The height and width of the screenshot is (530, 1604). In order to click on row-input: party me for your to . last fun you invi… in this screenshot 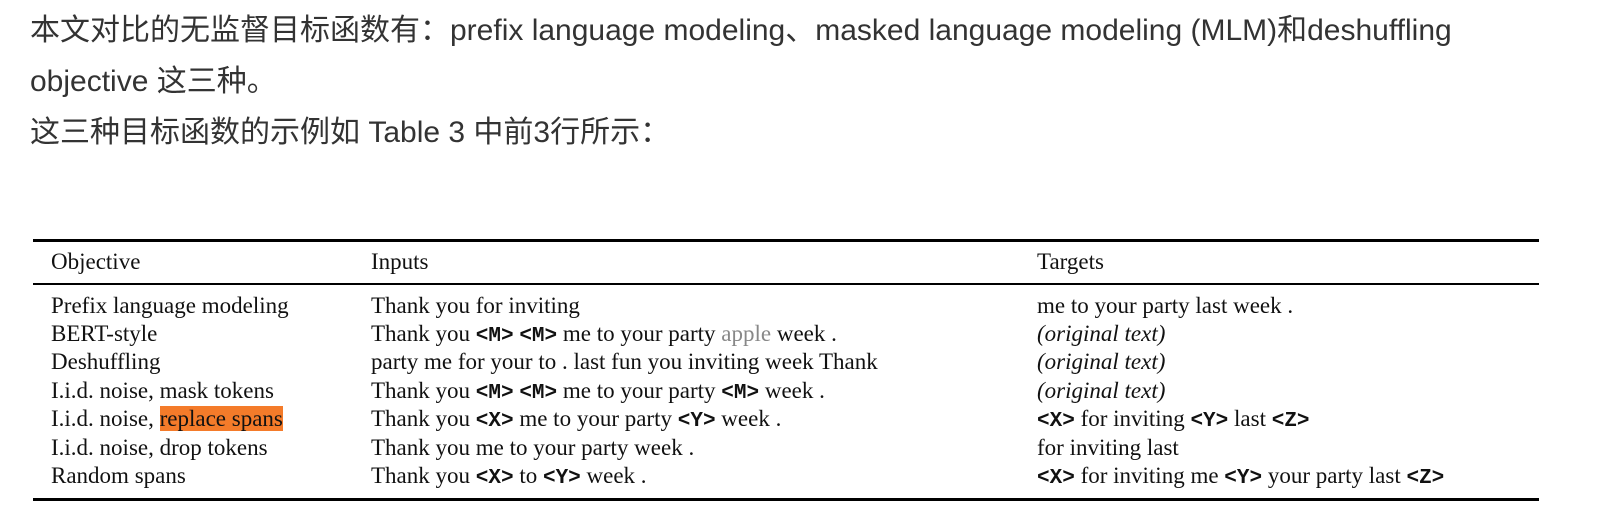, I will do `click(624, 361)`.